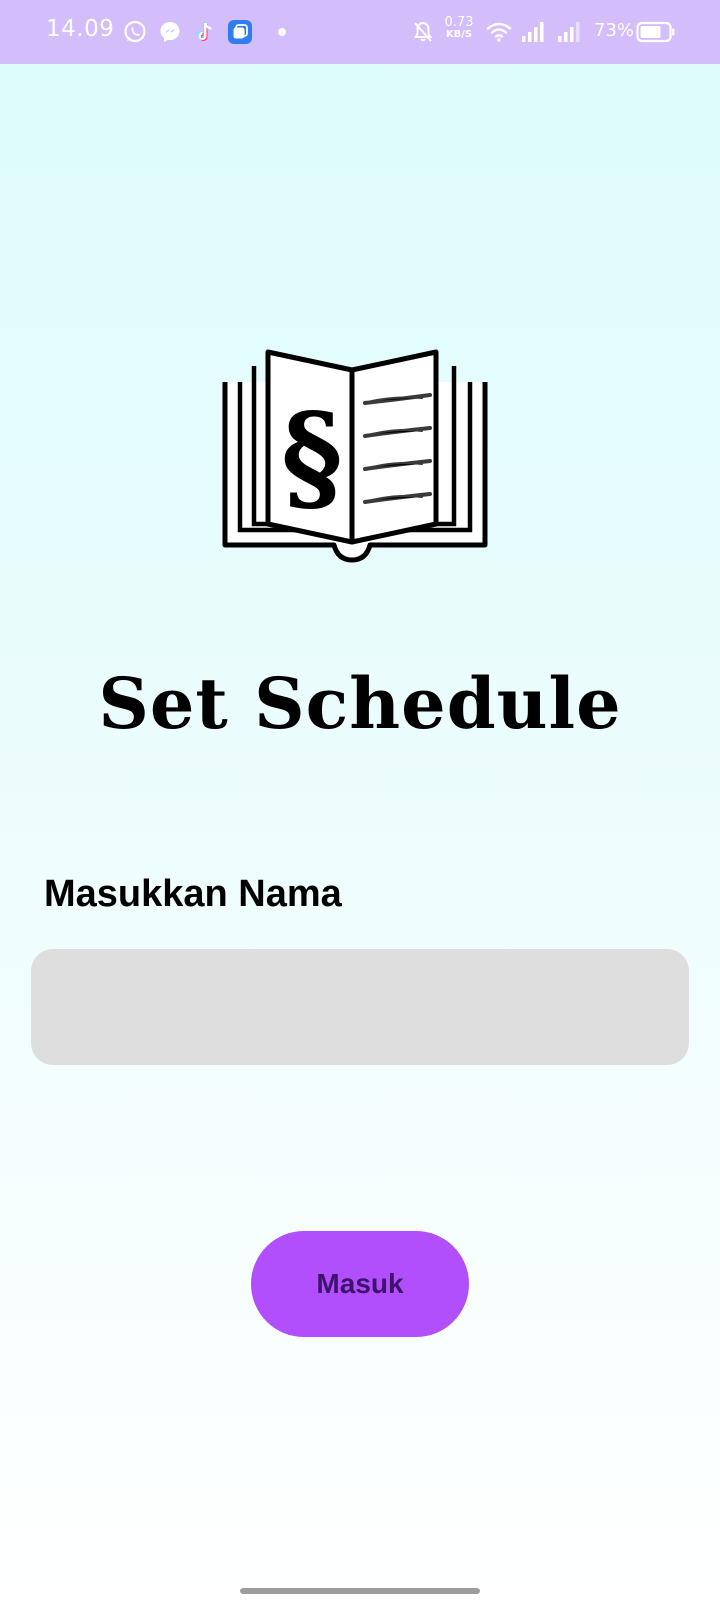 This screenshot has height=1600, width=720. Describe the element at coordinates (355, 456) in the screenshot. I see `open-book-section-sign-icon: §` at that location.